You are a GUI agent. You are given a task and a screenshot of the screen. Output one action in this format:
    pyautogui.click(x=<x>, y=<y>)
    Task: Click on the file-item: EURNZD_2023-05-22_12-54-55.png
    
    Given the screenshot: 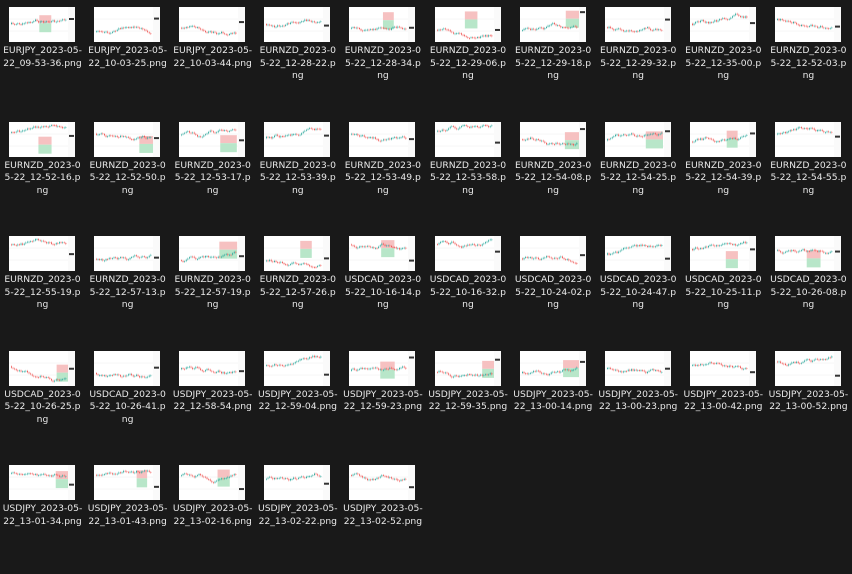 What is the action you would take?
    pyautogui.click(x=808, y=174)
    